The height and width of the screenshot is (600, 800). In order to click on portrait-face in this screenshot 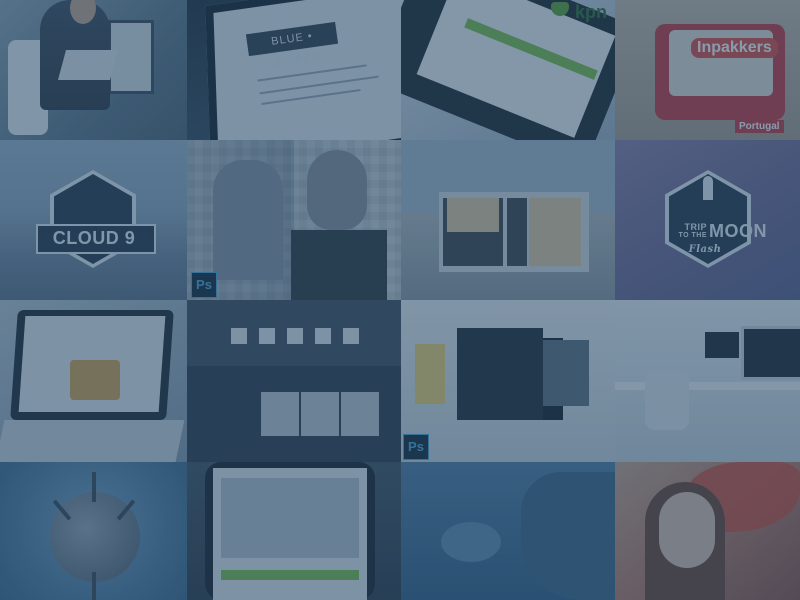, I will do `click(337, 190)`.